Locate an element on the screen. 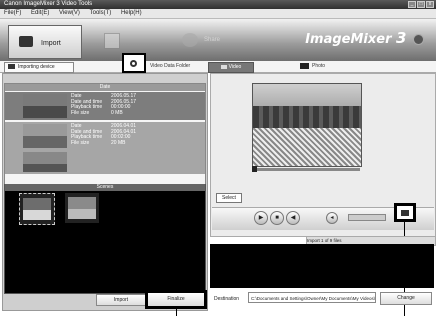 This screenshot has width=436, height=316. share-mode-label: Share is located at coordinates (212, 40).